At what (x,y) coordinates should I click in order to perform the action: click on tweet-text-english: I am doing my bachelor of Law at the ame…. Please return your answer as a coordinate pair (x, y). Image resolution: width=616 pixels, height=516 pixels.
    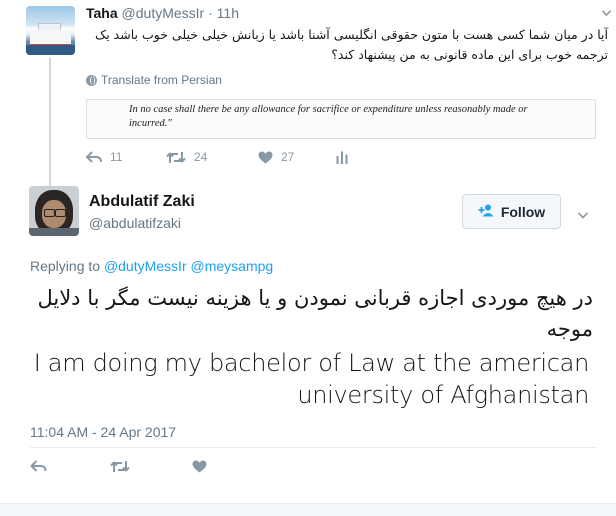
    Looking at the image, I should click on (311, 379).